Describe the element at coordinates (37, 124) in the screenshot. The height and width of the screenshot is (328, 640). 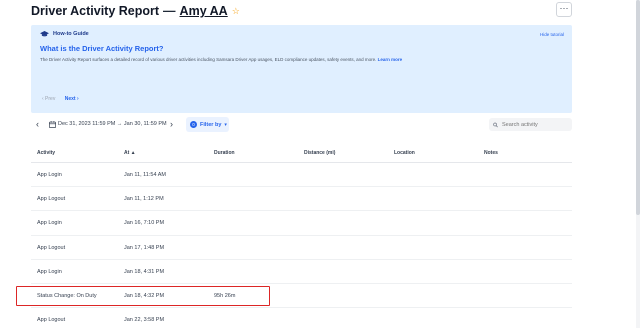
I see `previous-period-chevron-icon: ‹` at that location.